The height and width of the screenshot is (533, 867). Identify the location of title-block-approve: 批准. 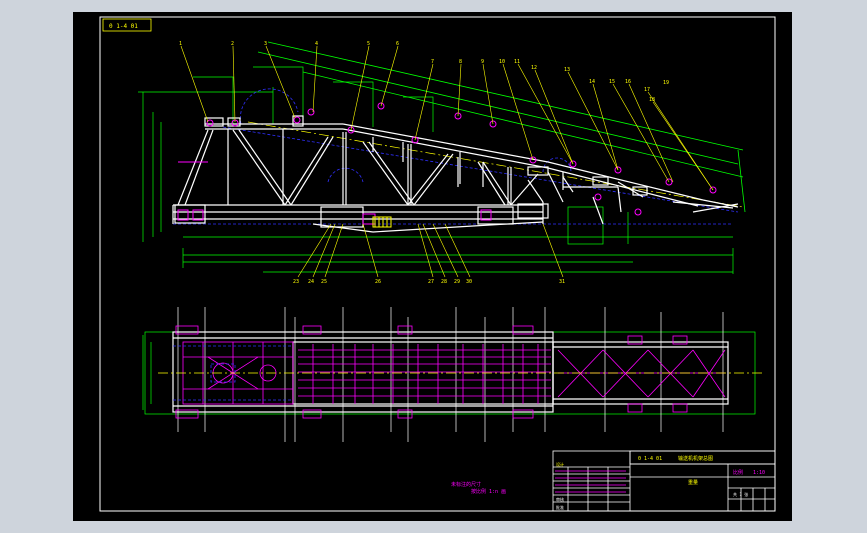
(560, 507).